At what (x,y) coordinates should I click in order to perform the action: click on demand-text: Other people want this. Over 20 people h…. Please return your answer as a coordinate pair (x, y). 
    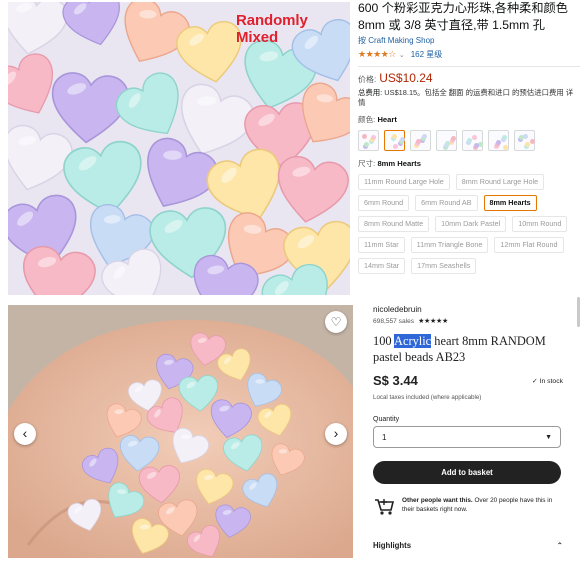
    Looking at the image, I should click on (482, 506).